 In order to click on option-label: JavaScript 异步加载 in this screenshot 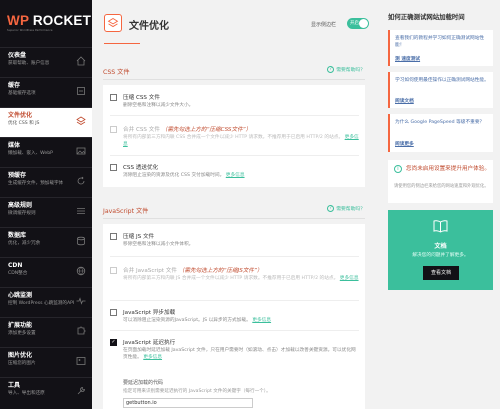, I will do `click(149, 313)`.